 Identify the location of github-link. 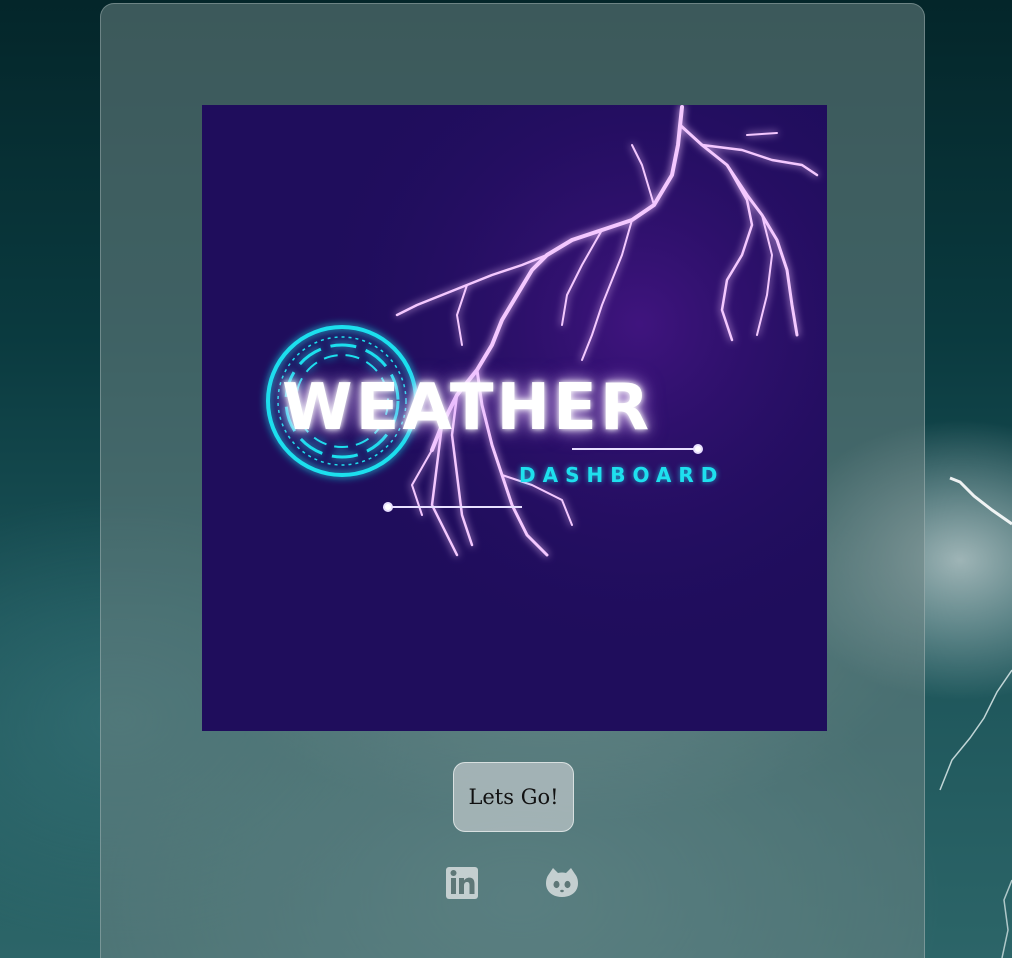
(562, 882).